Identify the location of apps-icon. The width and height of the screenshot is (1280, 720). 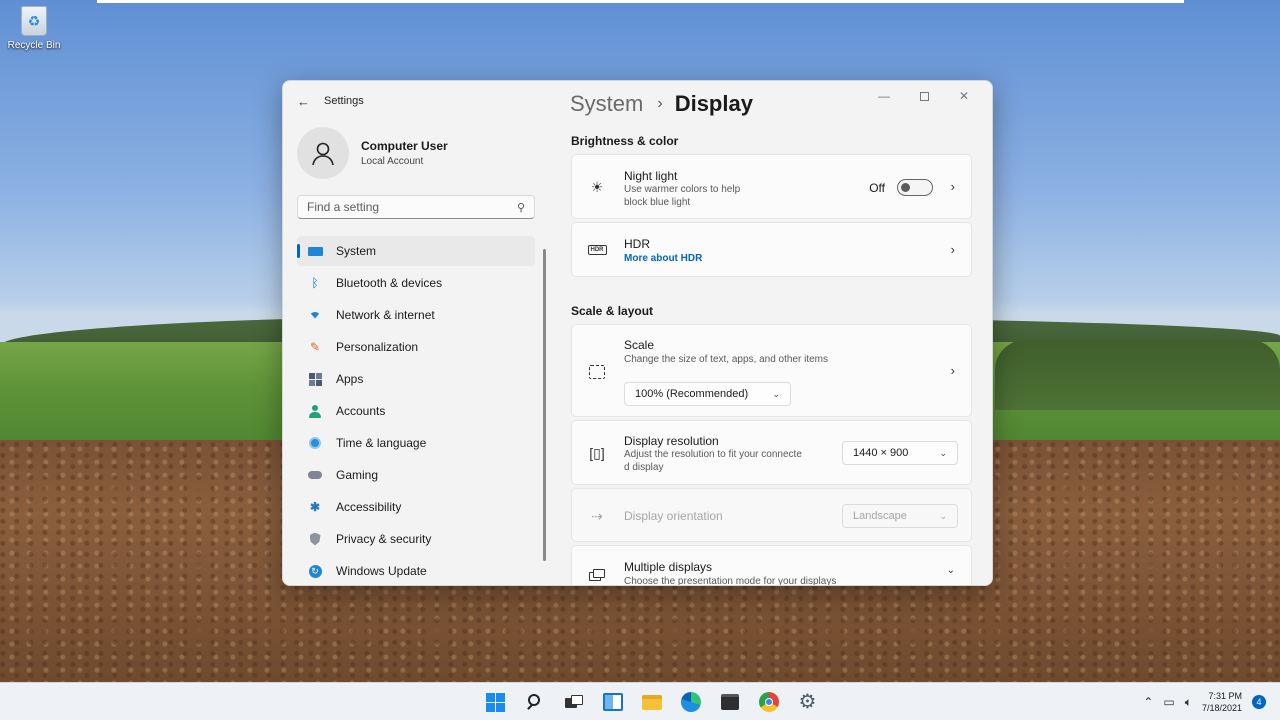
(315, 379).